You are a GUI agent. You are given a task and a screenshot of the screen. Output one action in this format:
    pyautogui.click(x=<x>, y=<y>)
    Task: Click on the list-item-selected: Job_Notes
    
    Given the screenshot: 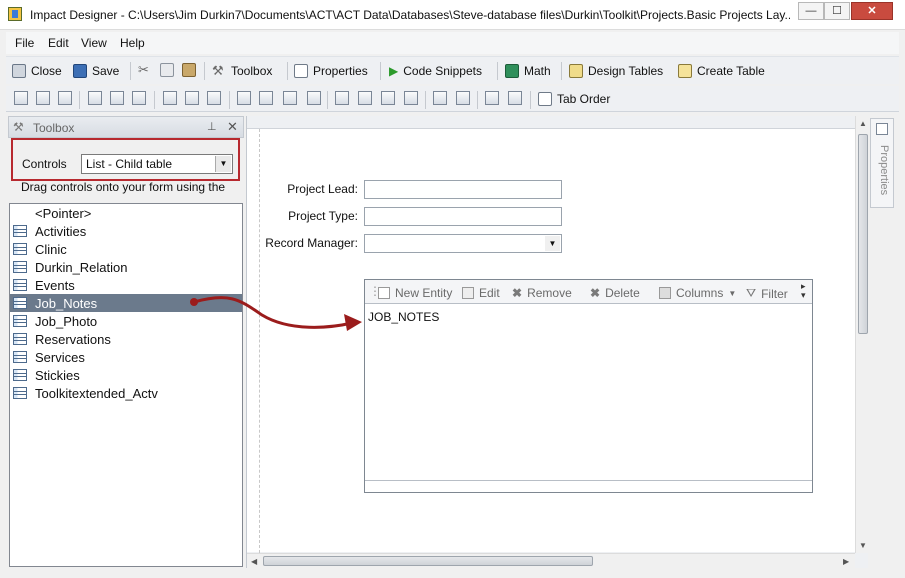 What is the action you would take?
    pyautogui.click(x=126, y=303)
    